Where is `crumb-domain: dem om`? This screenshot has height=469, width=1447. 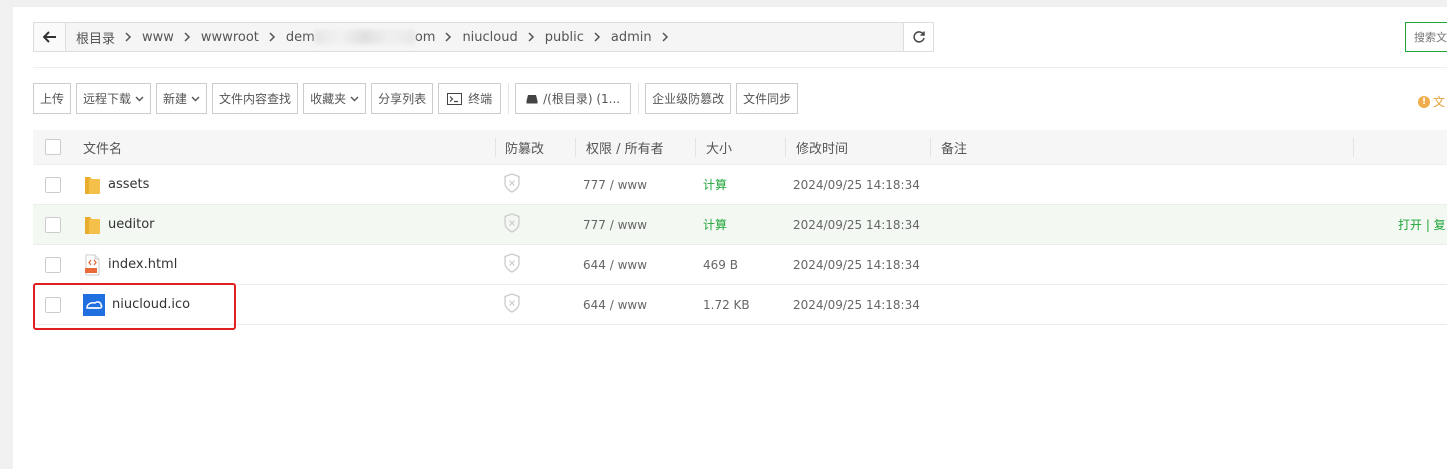
crumb-domain: dem om is located at coordinates (361, 37).